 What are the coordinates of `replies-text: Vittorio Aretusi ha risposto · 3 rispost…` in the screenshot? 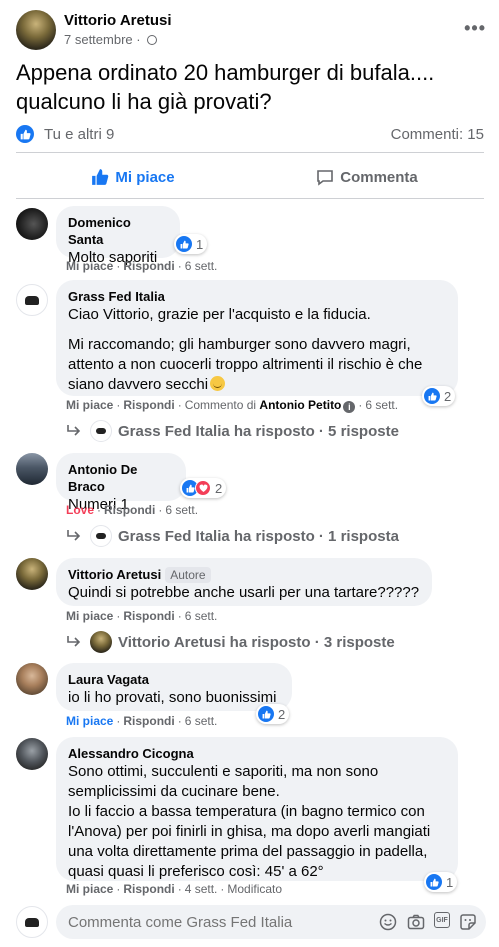 It's located at (256, 642).